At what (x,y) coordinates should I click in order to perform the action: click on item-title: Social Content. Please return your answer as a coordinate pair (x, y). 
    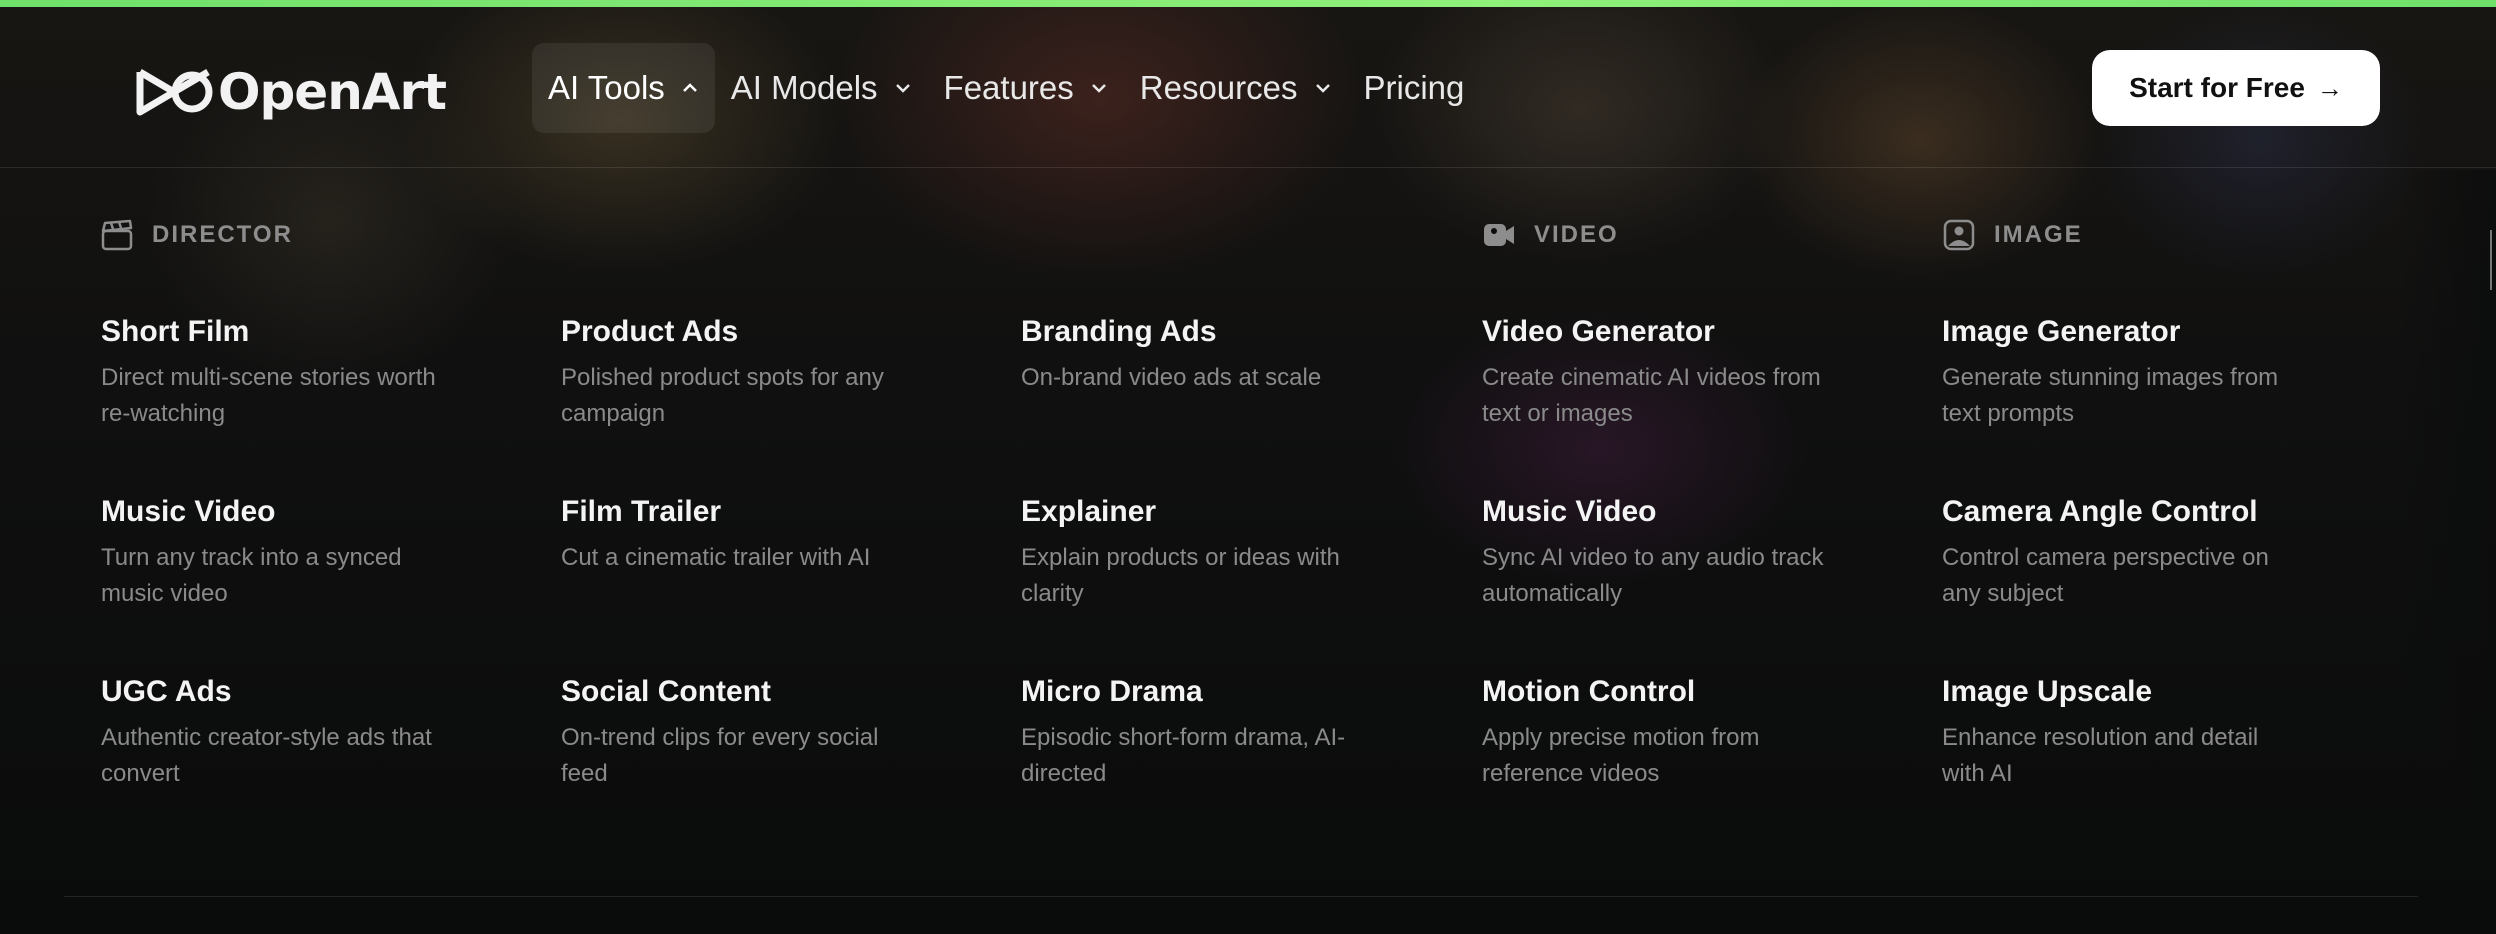
    Looking at the image, I should click on (666, 691).